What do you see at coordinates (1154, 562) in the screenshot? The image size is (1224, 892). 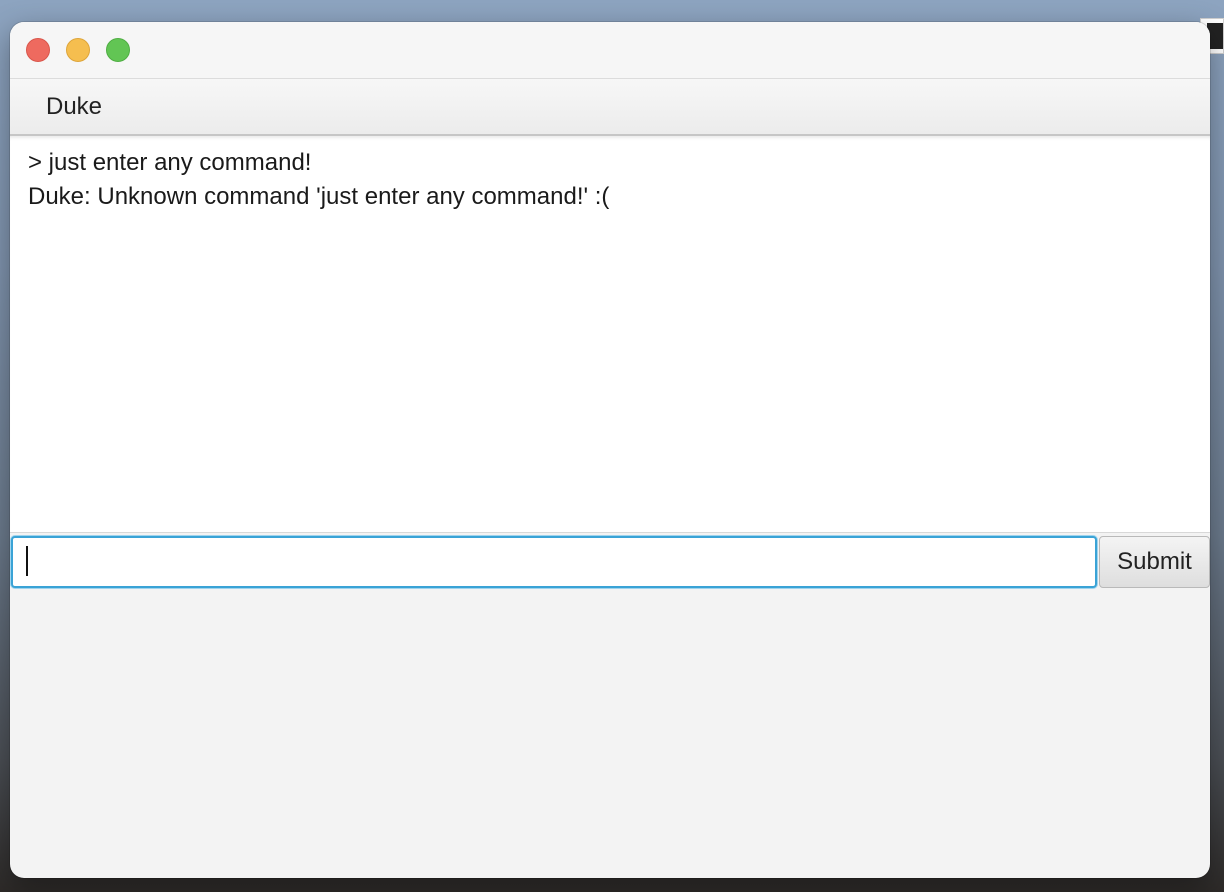 I see `submit-button: Submit` at bounding box center [1154, 562].